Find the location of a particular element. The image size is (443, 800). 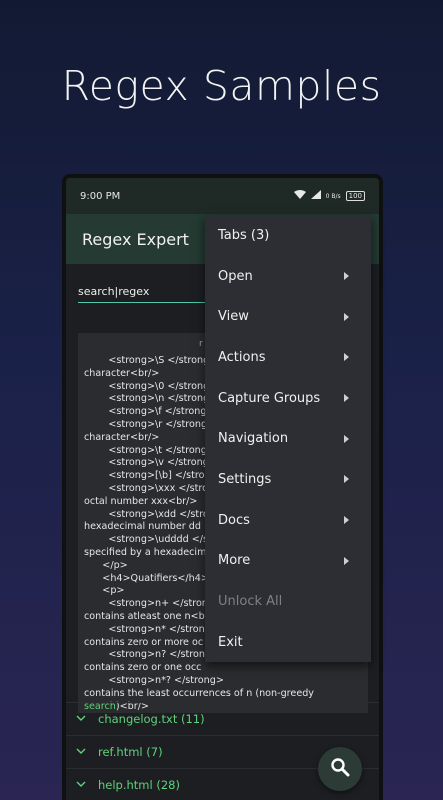

search-icon is located at coordinates (340, 769).